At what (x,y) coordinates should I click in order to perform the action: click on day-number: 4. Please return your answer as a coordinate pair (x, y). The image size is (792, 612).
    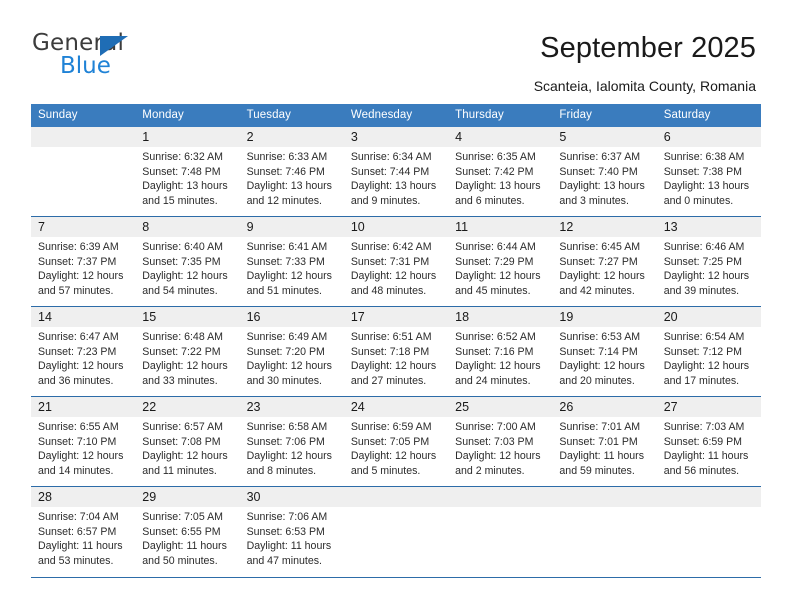
    Looking at the image, I should click on (500, 137).